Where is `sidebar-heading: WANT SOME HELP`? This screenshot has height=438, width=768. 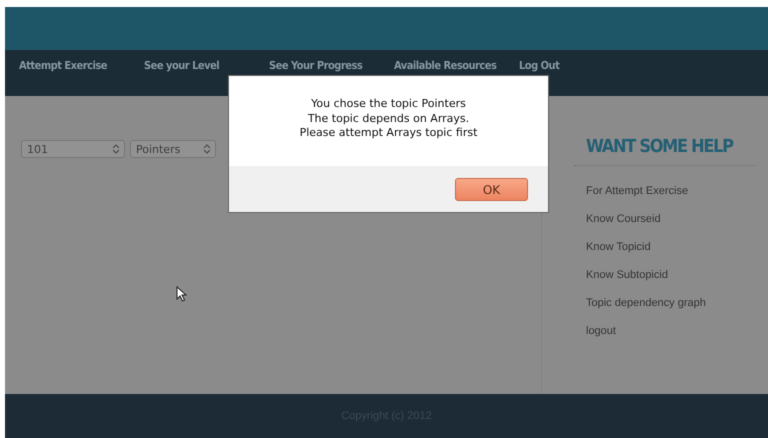 sidebar-heading: WANT SOME HELP is located at coordinates (665, 151).